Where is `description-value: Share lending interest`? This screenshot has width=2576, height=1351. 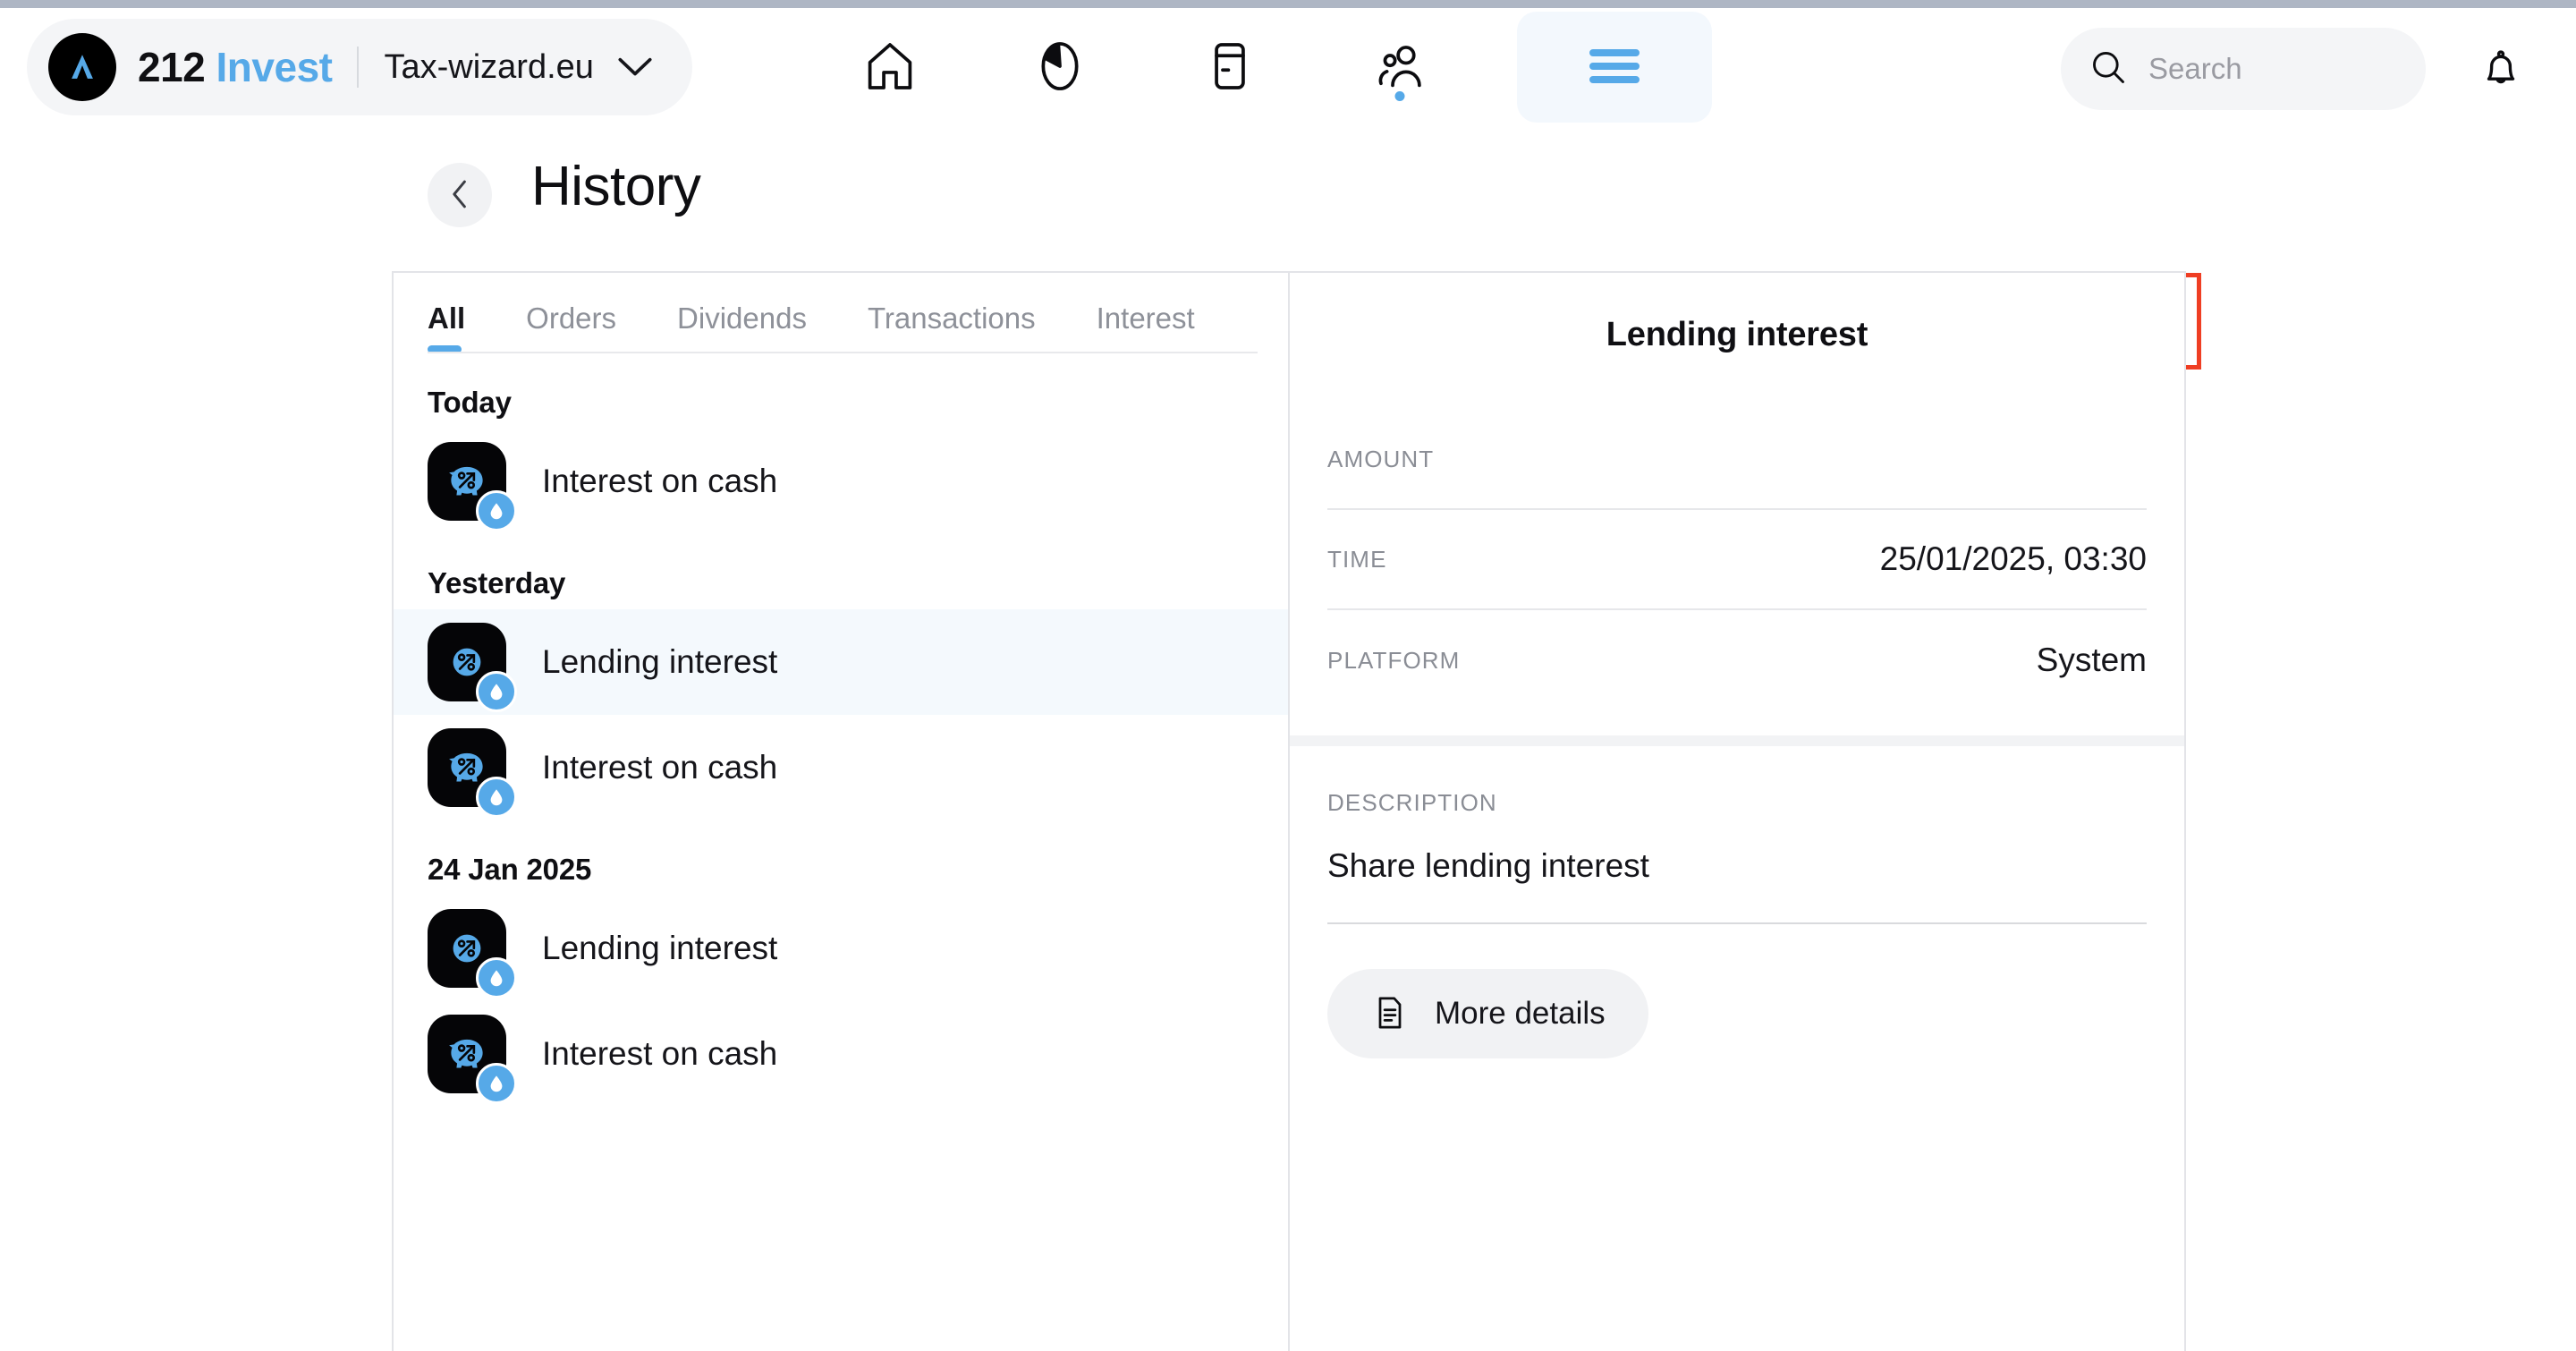
description-value: Share lending interest is located at coordinates (1737, 871).